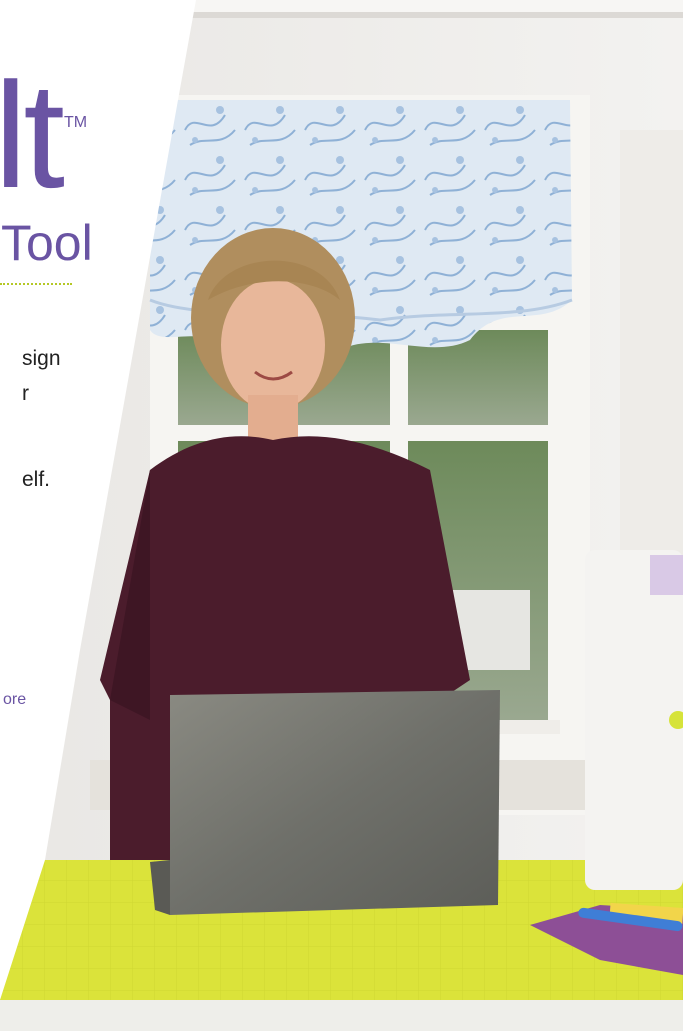 The height and width of the screenshot is (1031, 683). What do you see at coordinates (36, 479) in the screenshot?
I see `body-text-line-3: elf.` at bounding box center [36, 479].